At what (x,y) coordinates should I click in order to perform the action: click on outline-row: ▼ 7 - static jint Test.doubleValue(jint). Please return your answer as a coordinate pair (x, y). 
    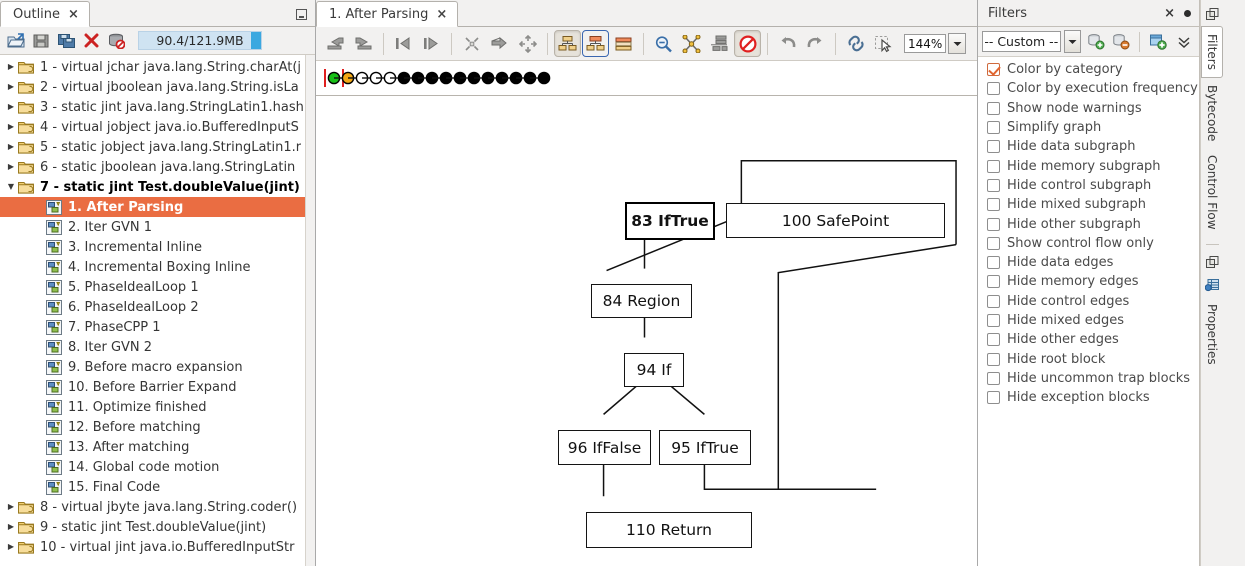
    Looking at the image, I should click on (157, 187).